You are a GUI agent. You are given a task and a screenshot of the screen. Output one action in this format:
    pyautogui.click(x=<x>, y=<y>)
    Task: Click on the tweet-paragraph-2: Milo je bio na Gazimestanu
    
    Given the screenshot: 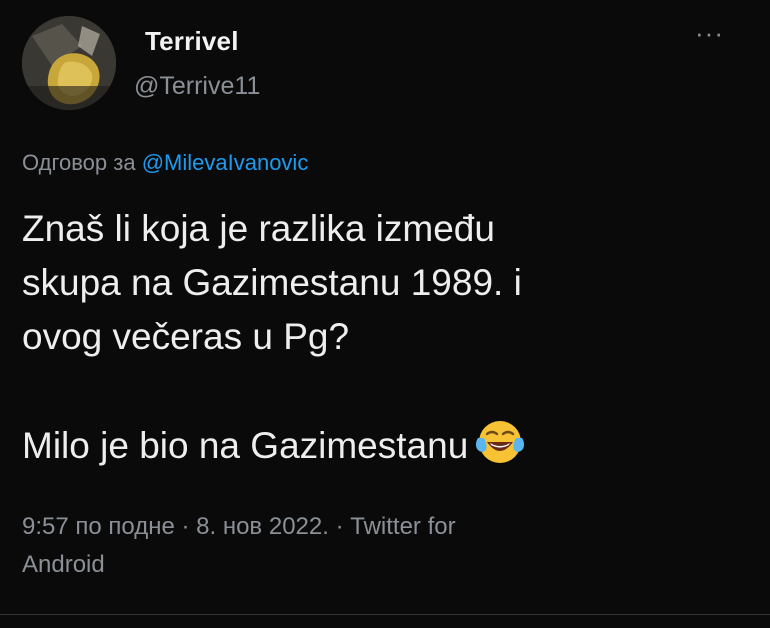 What is the action you would take?
    pyautogui.click(x=382, y=445)
    